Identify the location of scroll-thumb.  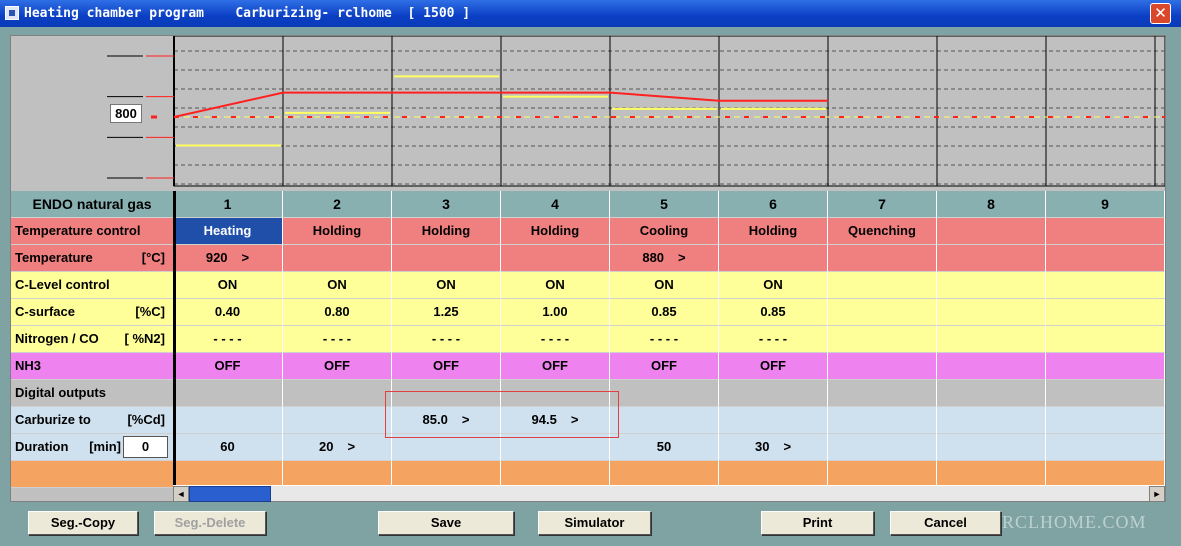
(230, 494).